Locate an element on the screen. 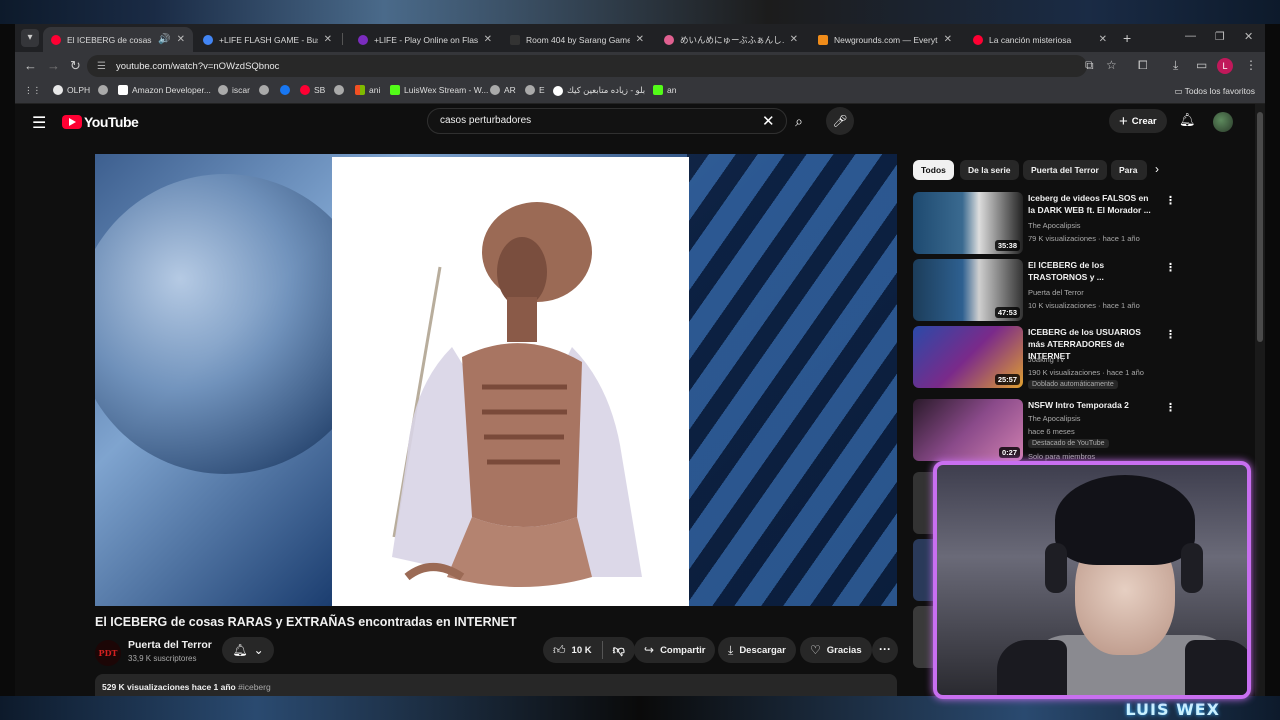  restore-icon: ❐ is located at coordinates (1220, 36).